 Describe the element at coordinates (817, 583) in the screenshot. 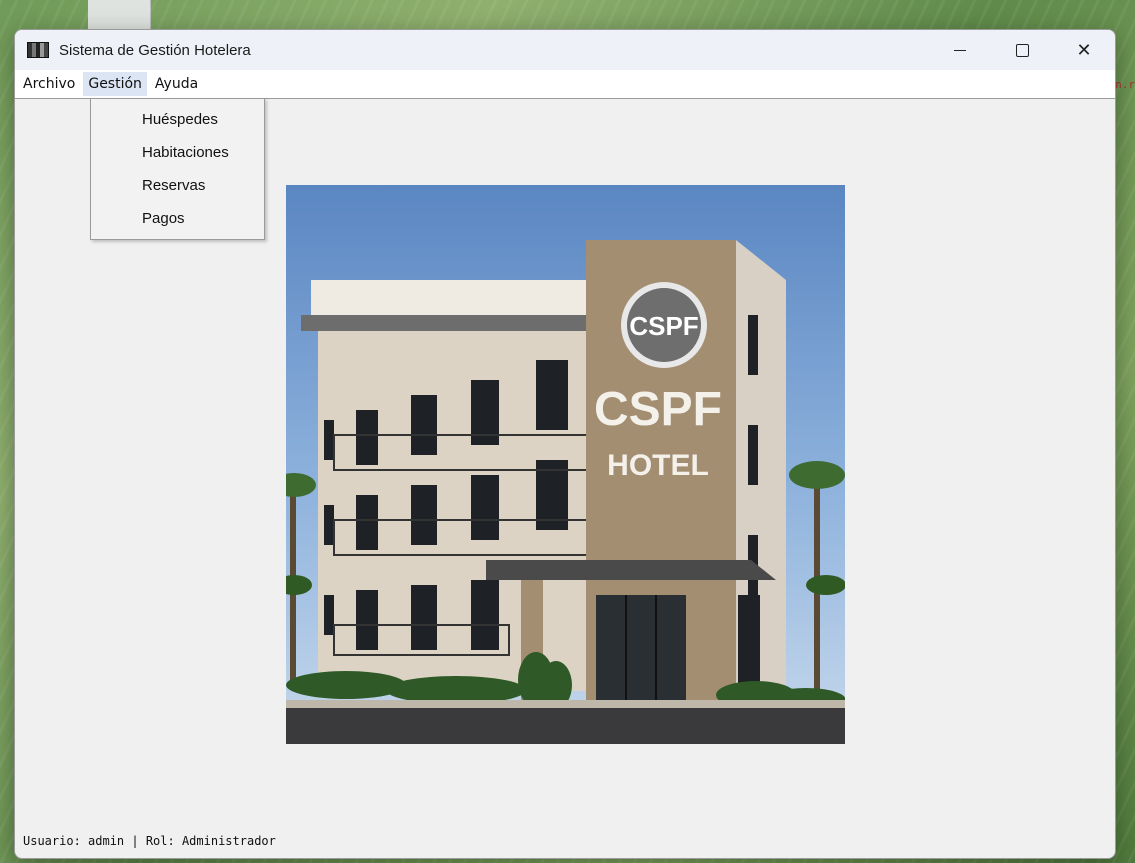

I see `palm-right` at that location.